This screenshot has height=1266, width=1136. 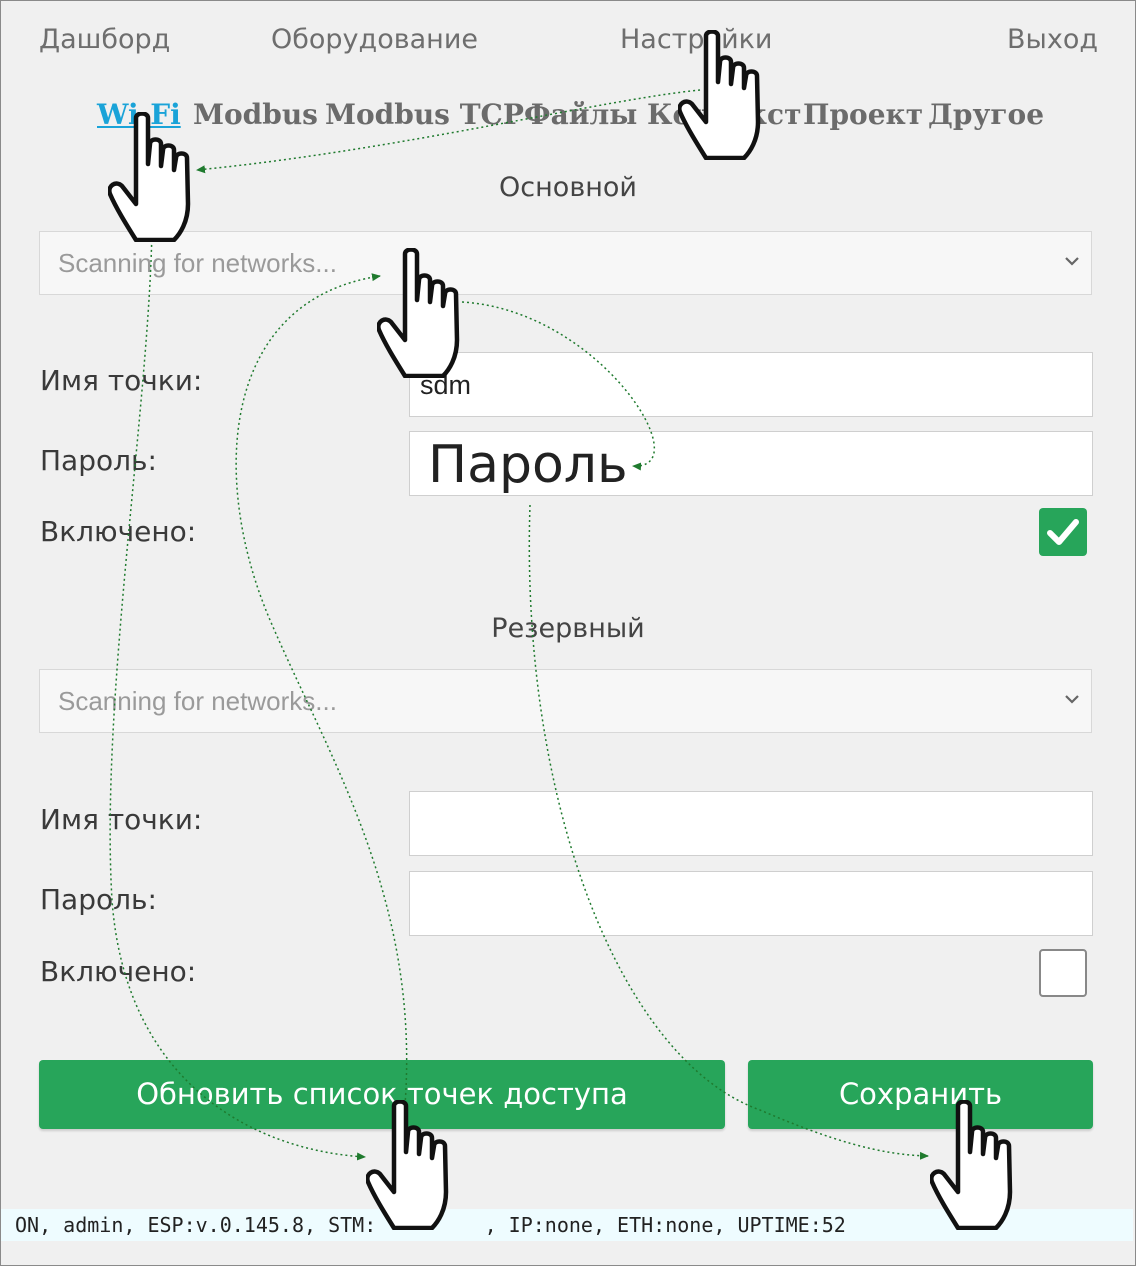 I want to click on backup-enabled-label: Включено:, so click(x=118, y=971).